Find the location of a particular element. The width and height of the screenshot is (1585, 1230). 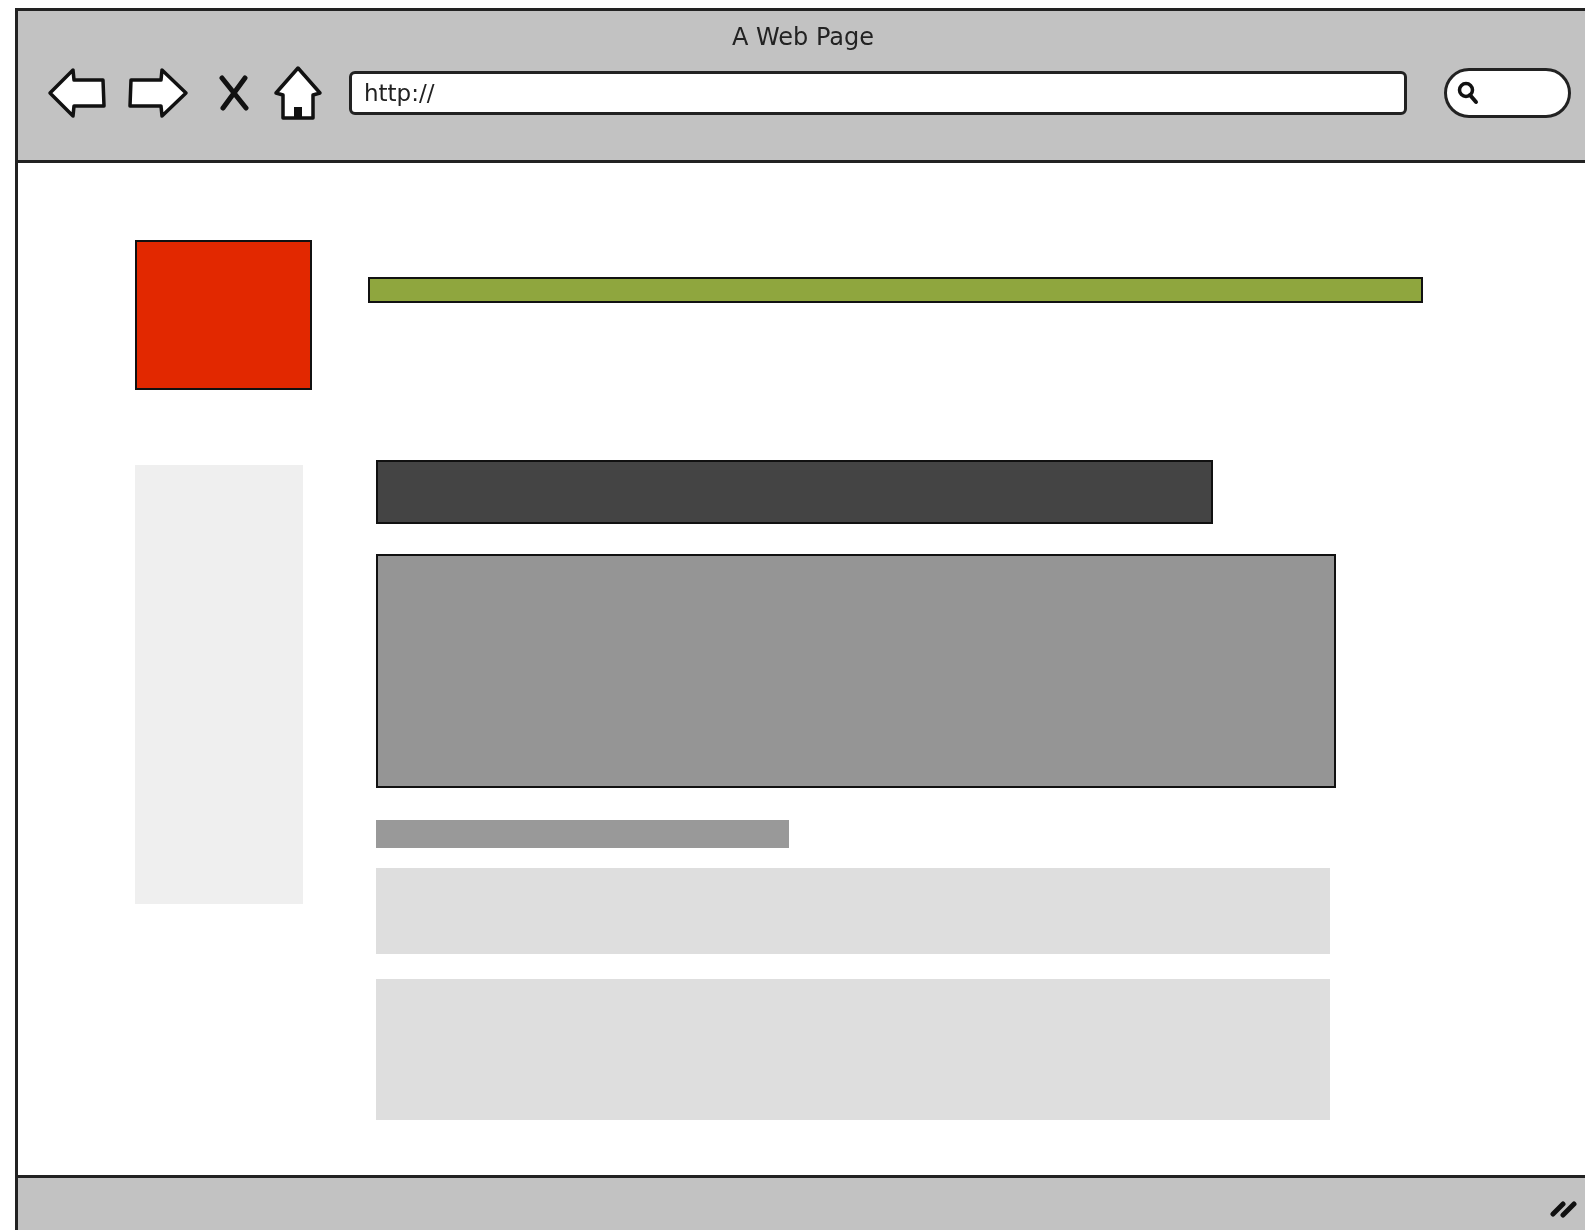

forward-icon is located at coordinates (158, 93).